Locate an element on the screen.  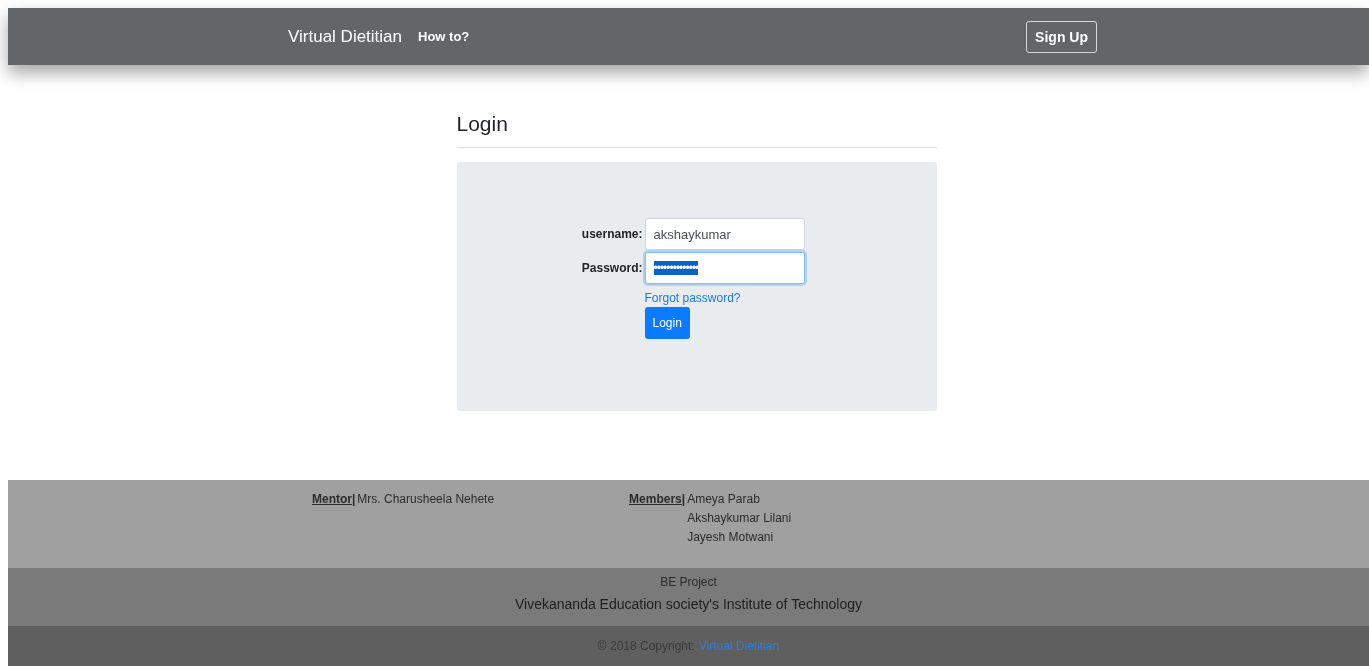
password-field: •••••••••••••• is located at coordinates (724, 268).